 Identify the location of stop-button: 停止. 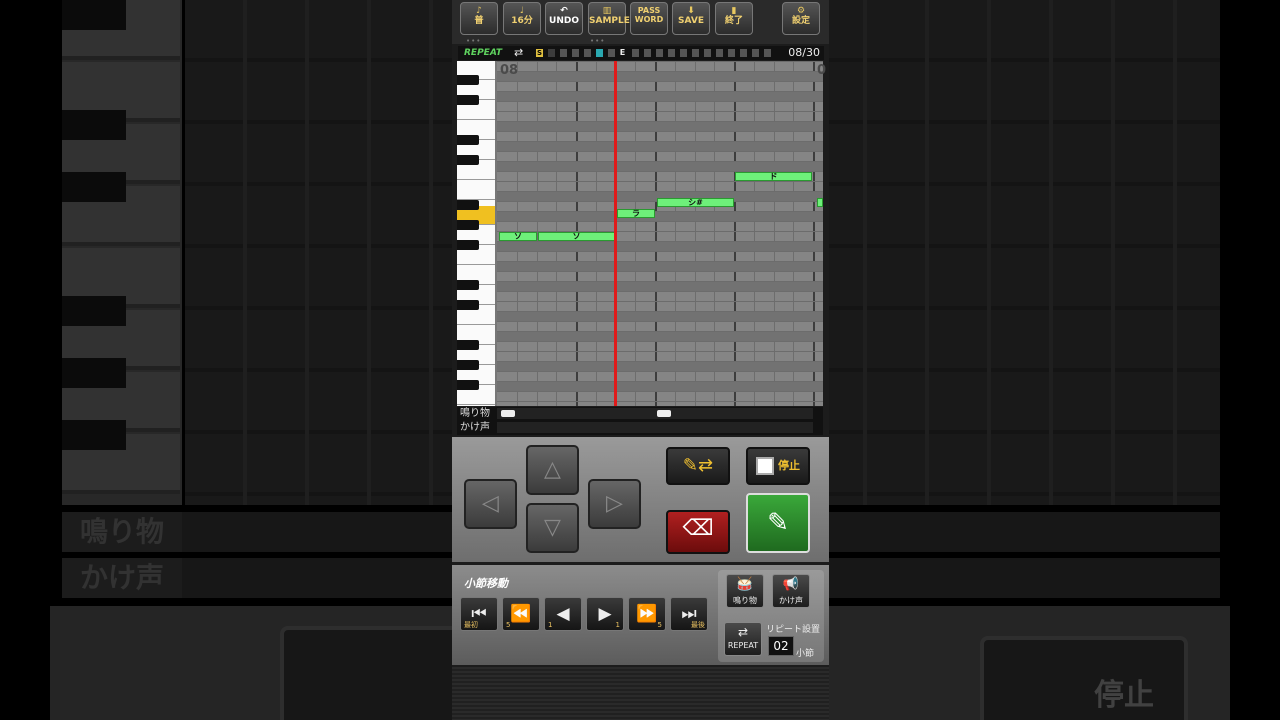
(778, 466).